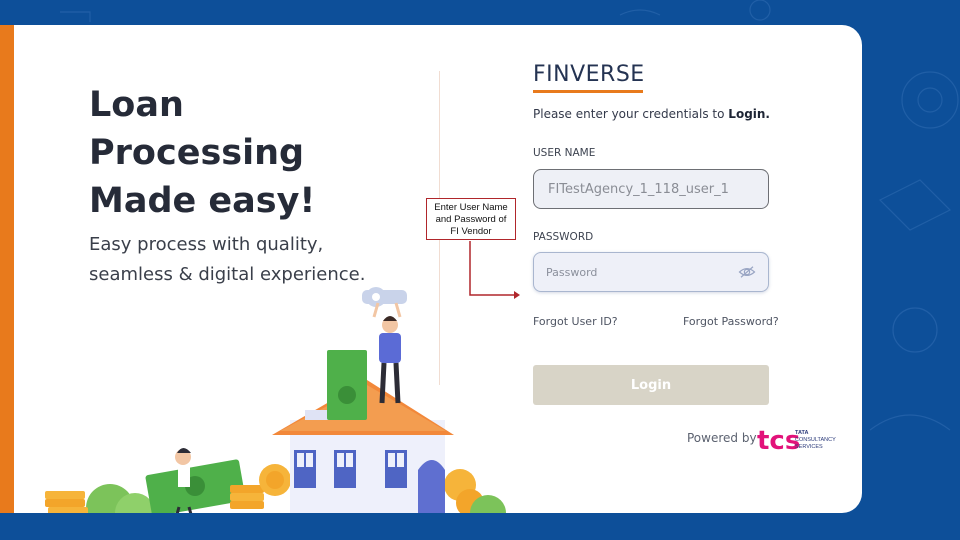 The image size is (960, 540). What do you see at coordinates (589, 74) in the screenshot?
I see `brand-name: FINVERSE` at bounding box center [589, 74].